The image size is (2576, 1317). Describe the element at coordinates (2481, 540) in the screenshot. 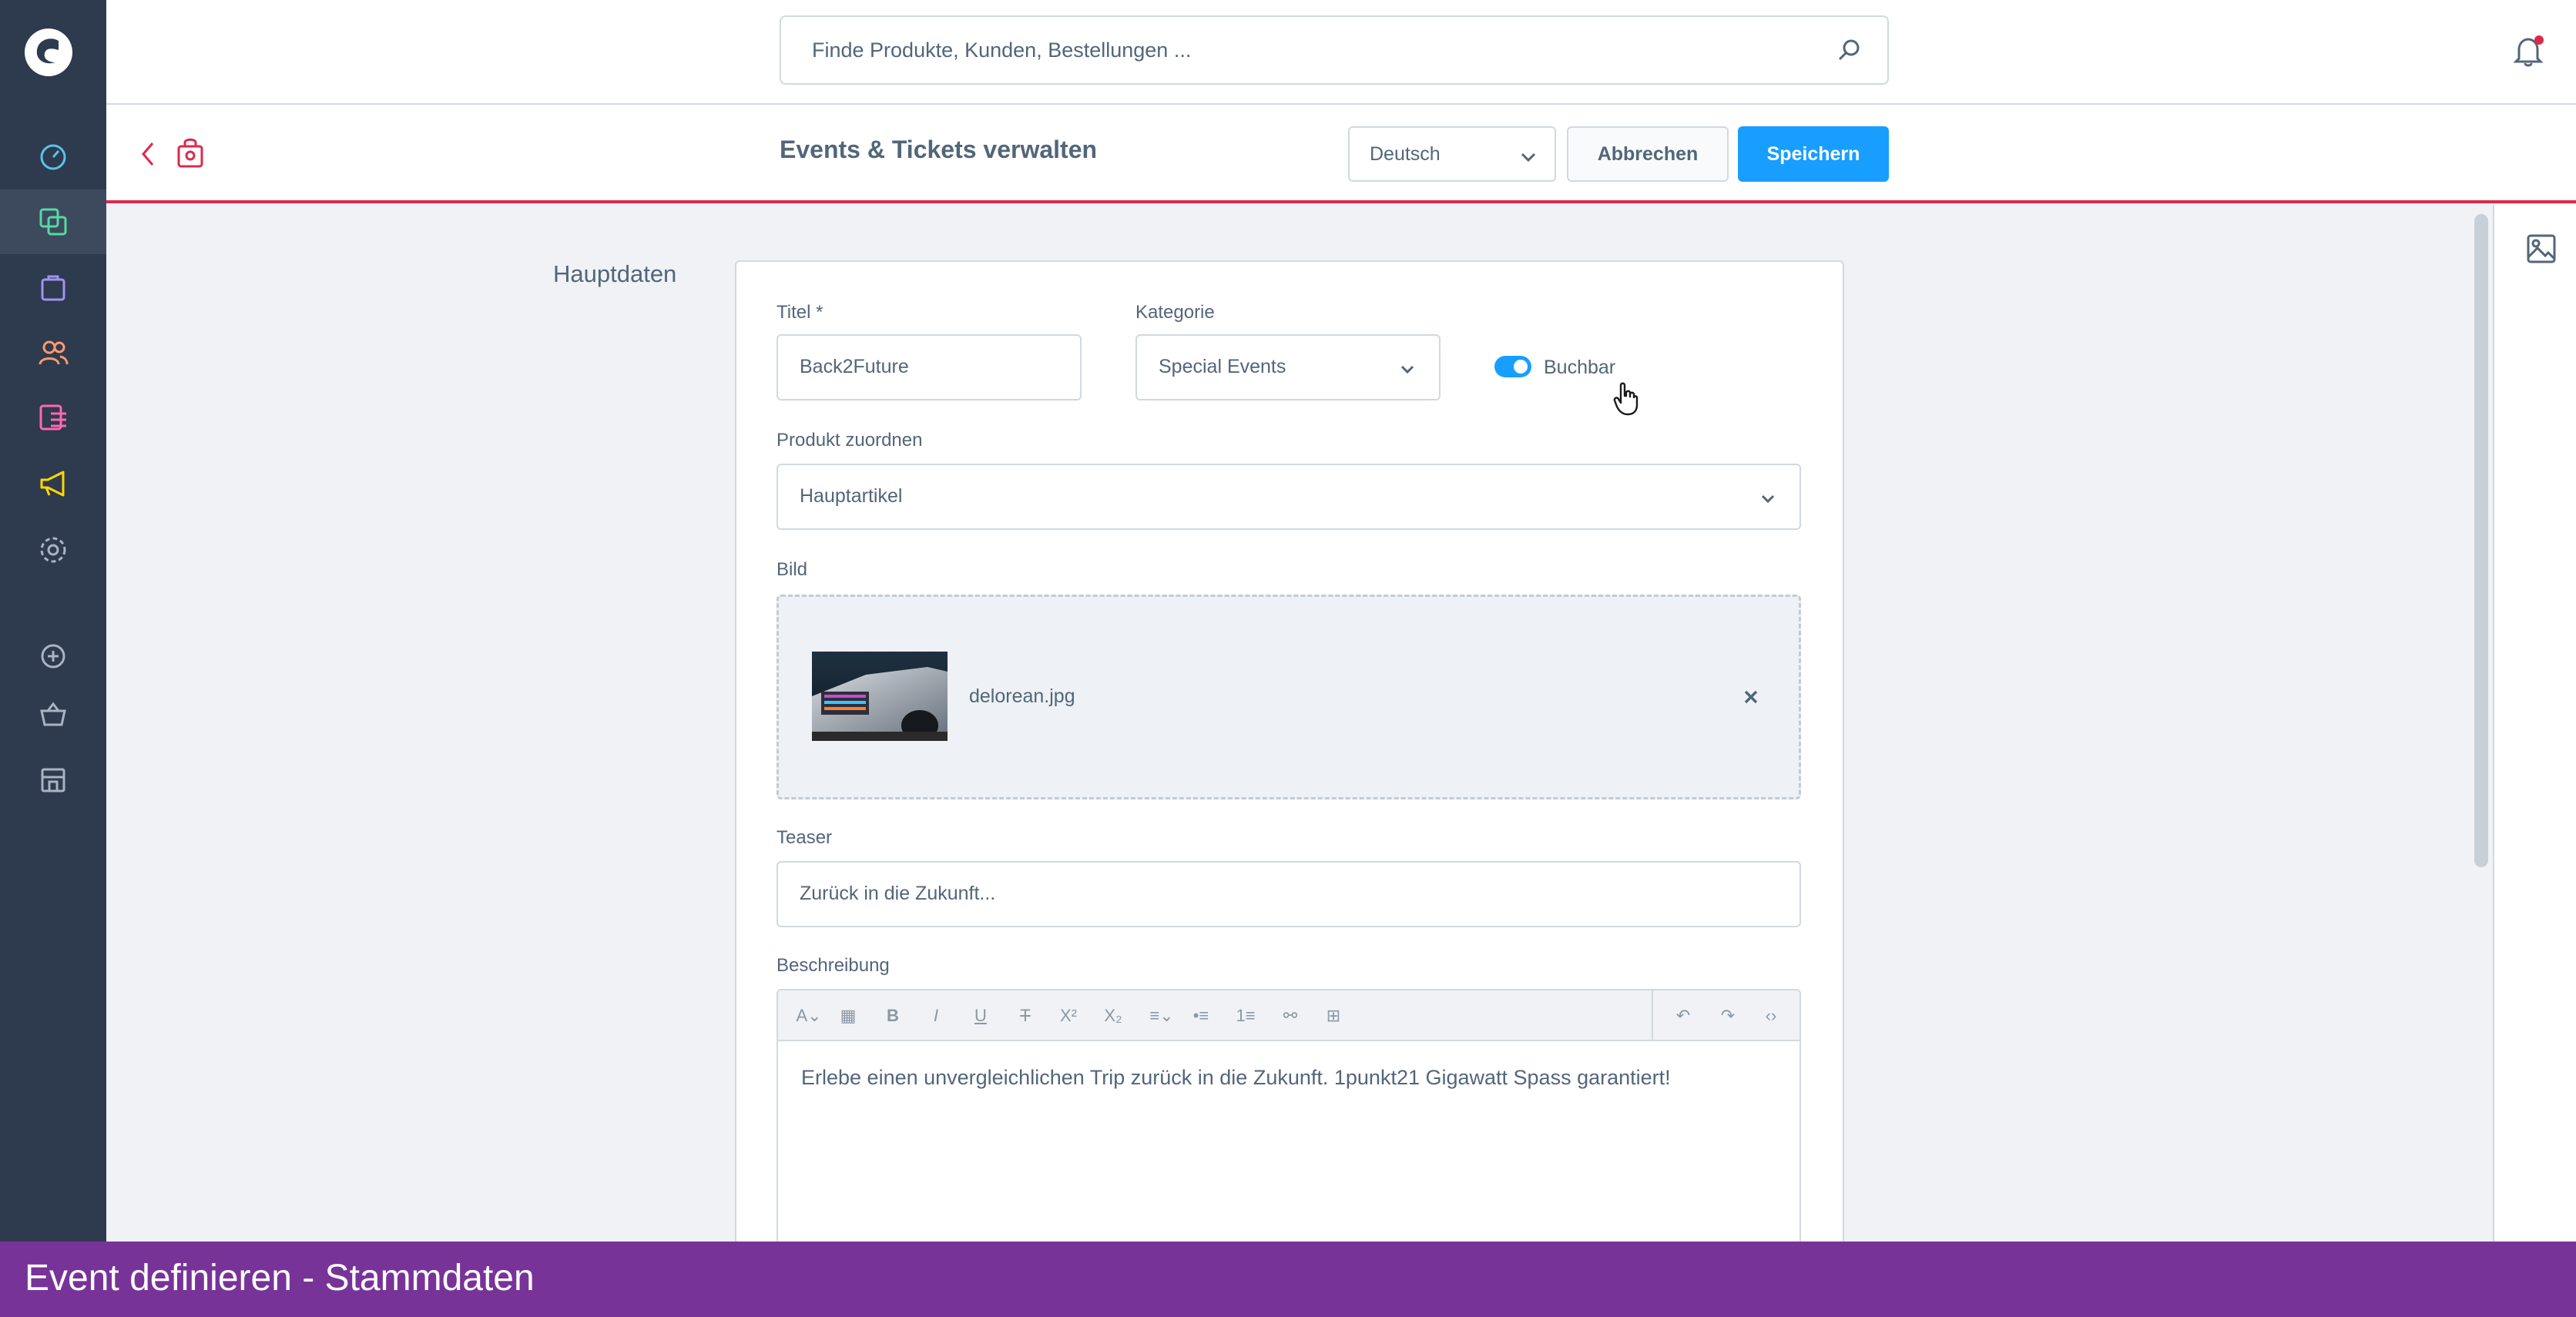

I see `scrollbar-thumb` at that location.